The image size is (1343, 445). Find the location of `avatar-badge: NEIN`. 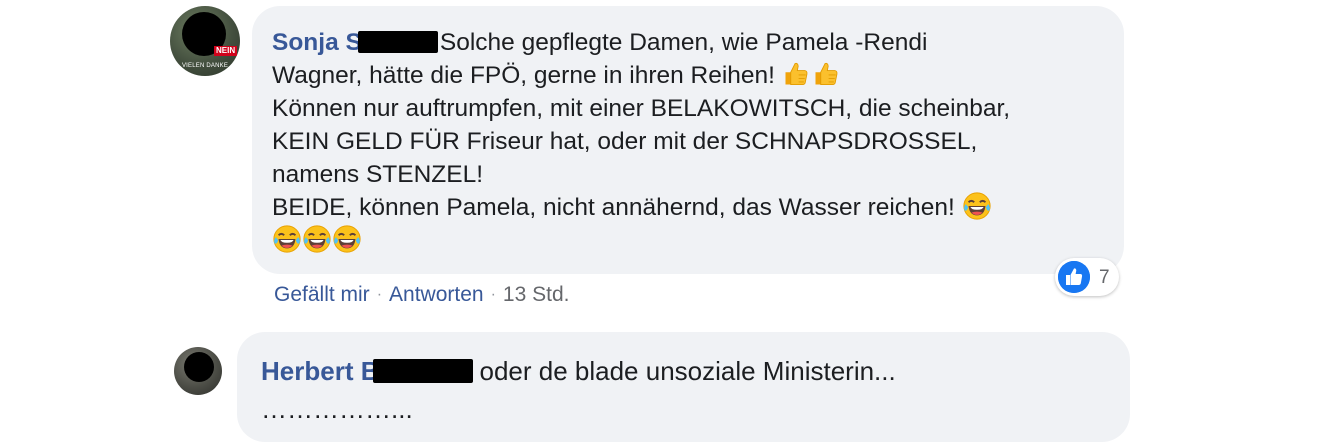

avatar-badge: NEIN is located at coordinates (226, 51).